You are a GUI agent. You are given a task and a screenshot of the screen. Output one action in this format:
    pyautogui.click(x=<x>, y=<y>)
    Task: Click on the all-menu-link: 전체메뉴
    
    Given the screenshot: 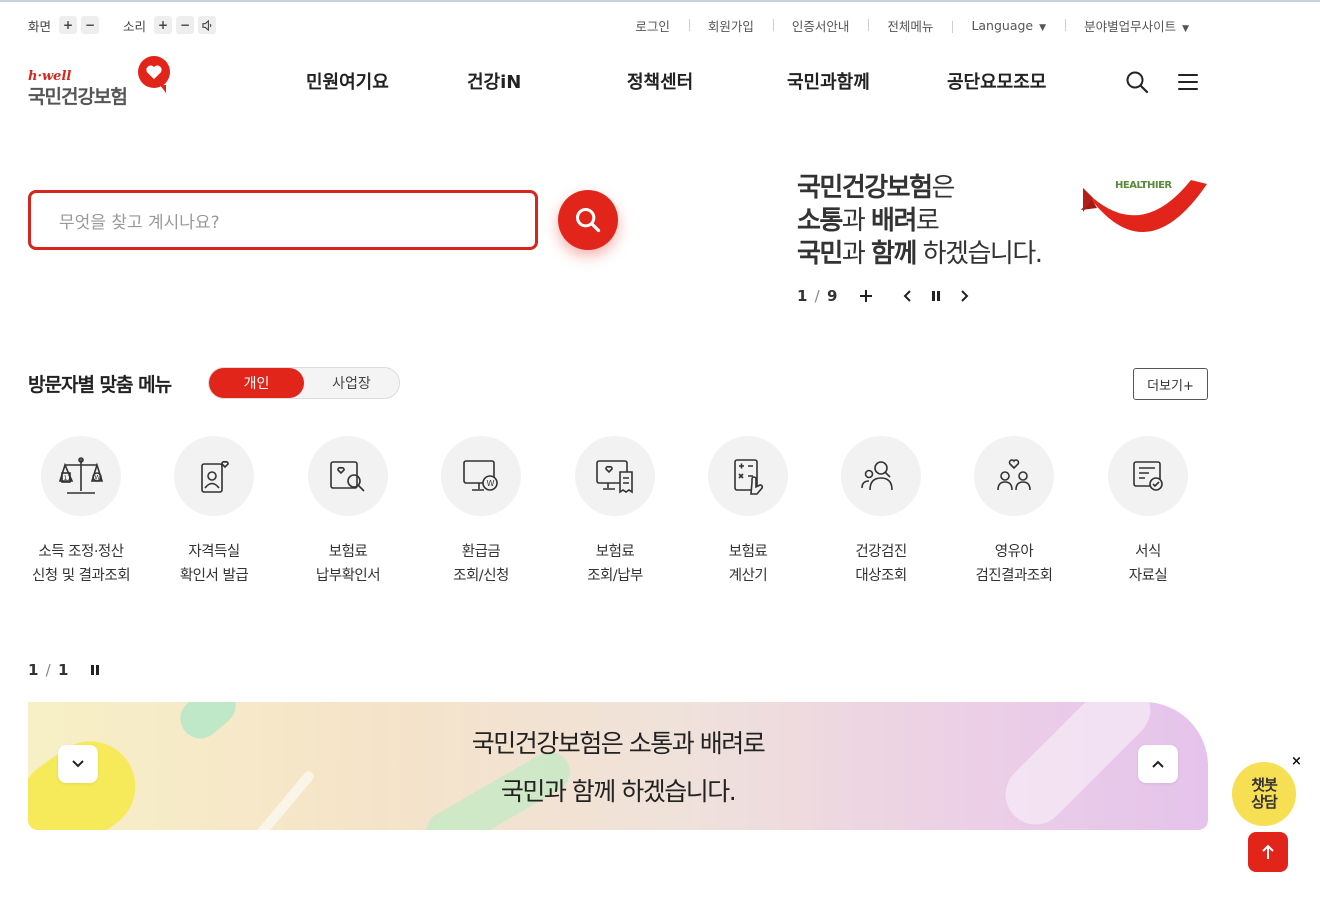 What is the action you would take?
    pyautogui.click(x=910, y=25)
    